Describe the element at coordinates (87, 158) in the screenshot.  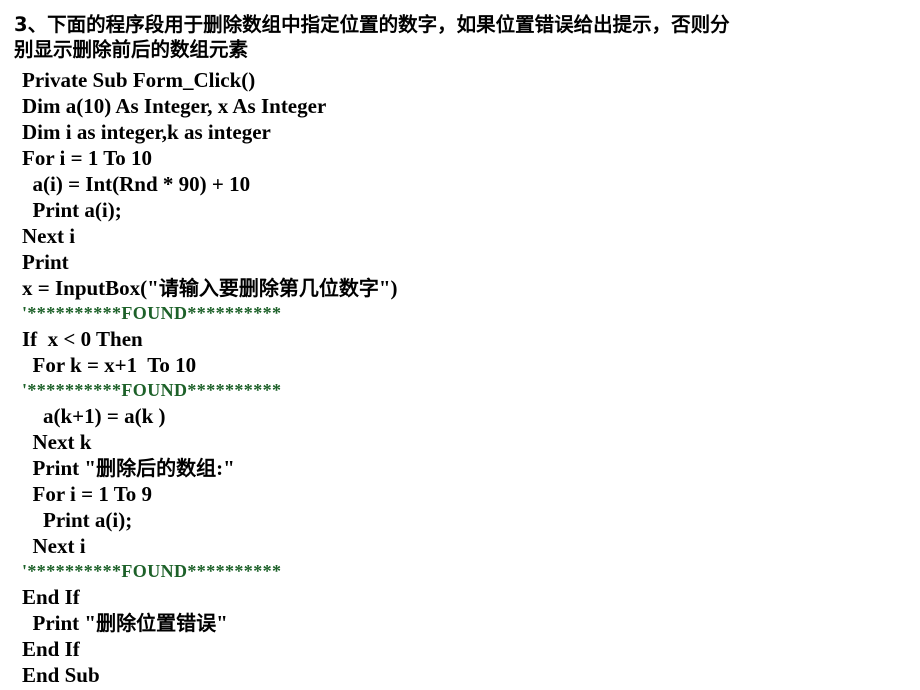
I see `code-line: For i = 1 To 10` at that location.